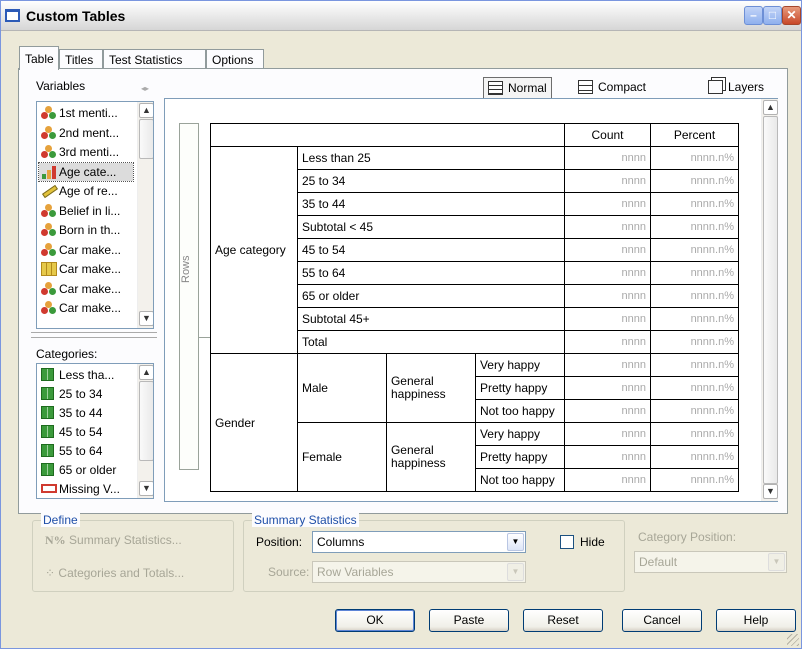 The height and width of the screenshot is (649, 802). I want to click on ok-button: OK, so click(375, 620).